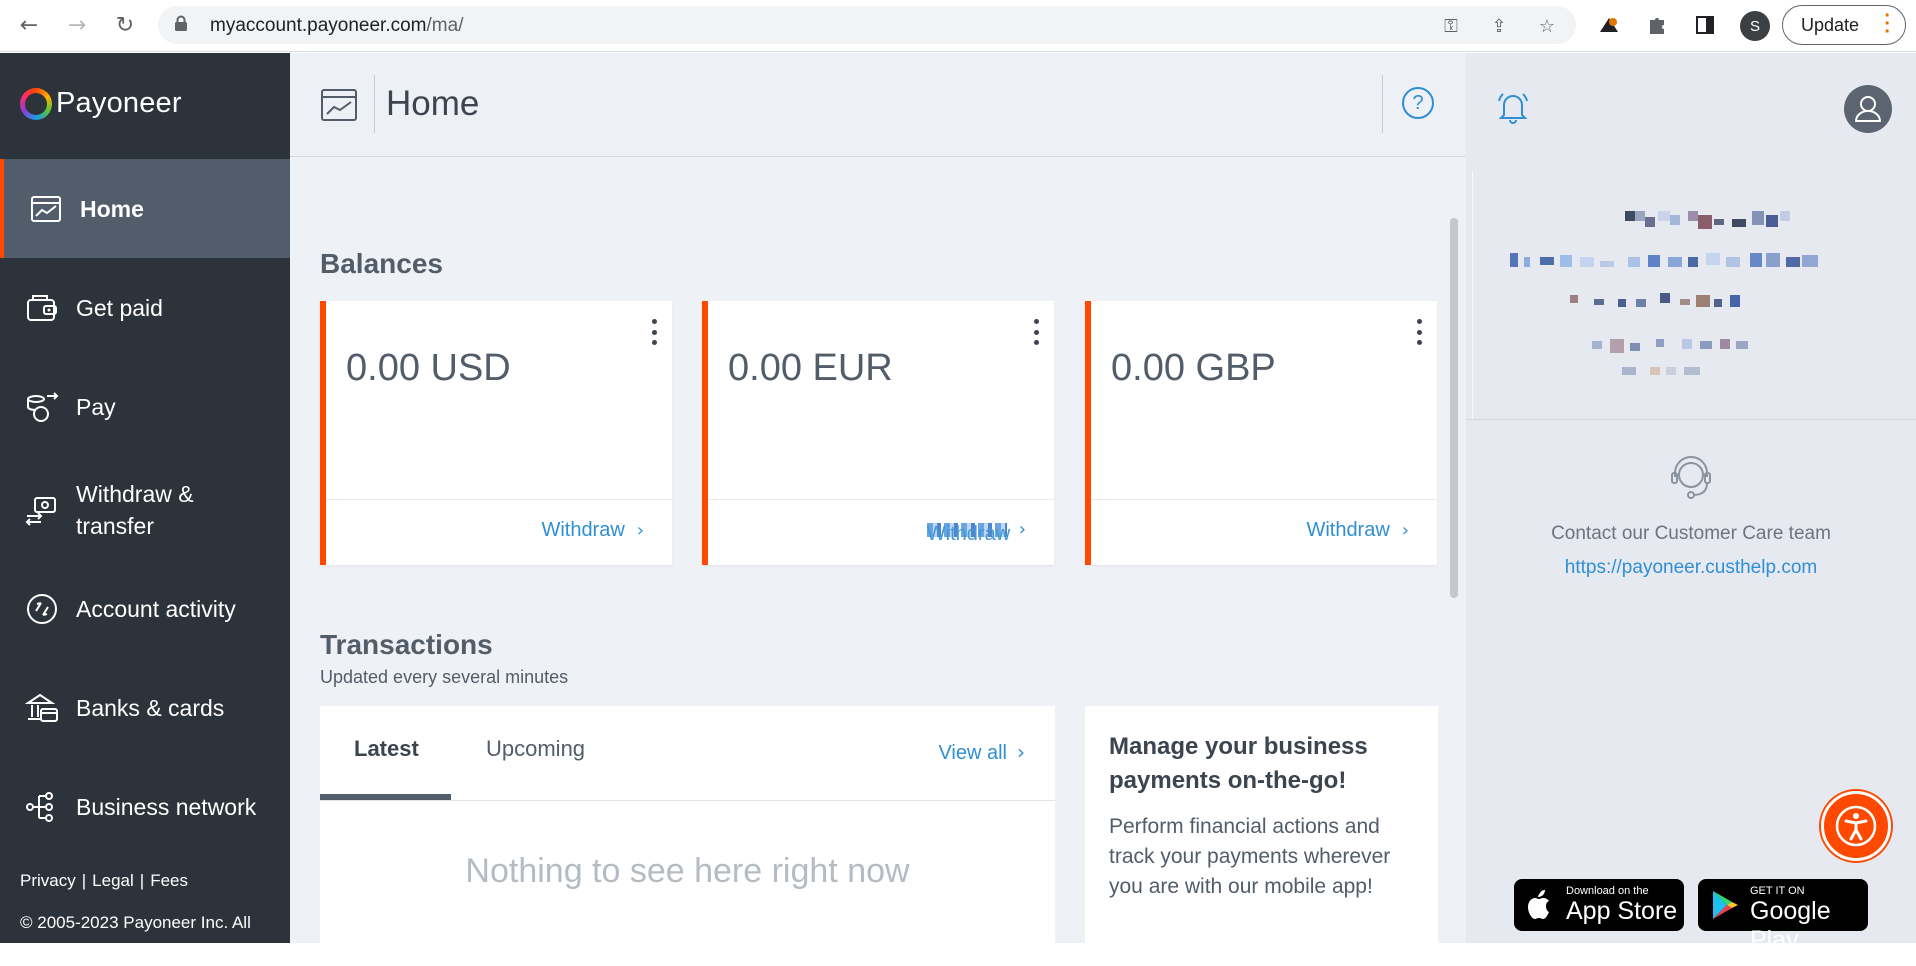 The height and width of the screenshot is (966, 1916). What do you see at coordinates (113, 880) in the screenshot?
I see `legal-link: Legal` at bounding box center [113, 880].